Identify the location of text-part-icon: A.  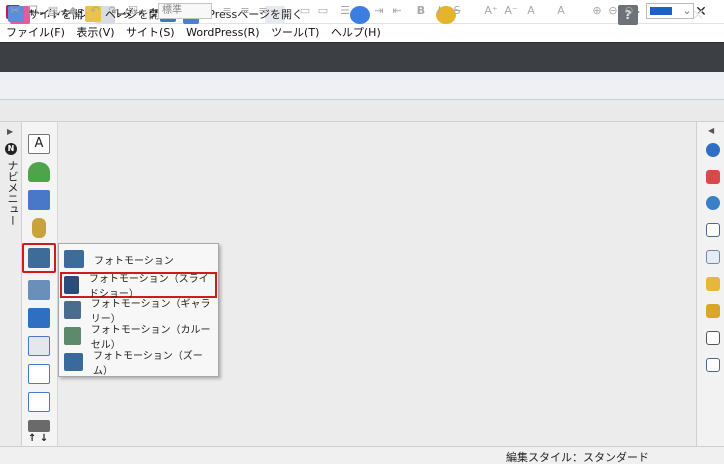
(39, 144).